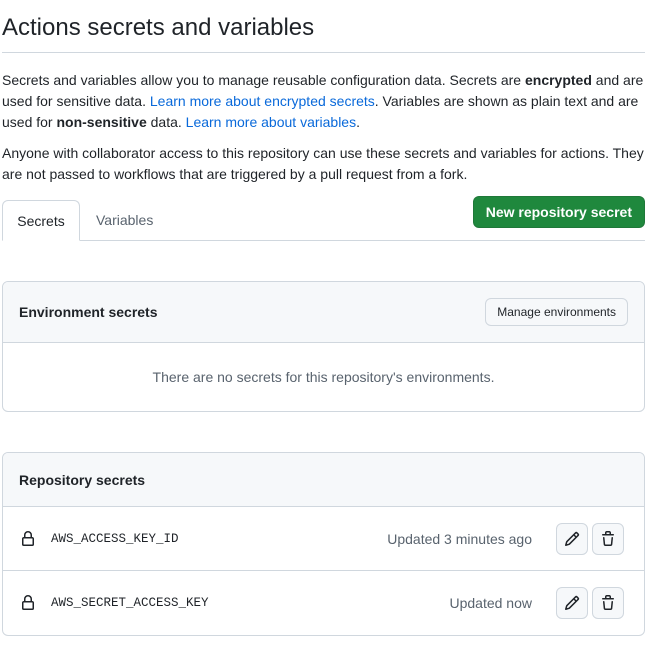  Describe the element at coordinates (88, 312) in the screenshot. I see `environment-secrets-title: Environment secrets` at that location.